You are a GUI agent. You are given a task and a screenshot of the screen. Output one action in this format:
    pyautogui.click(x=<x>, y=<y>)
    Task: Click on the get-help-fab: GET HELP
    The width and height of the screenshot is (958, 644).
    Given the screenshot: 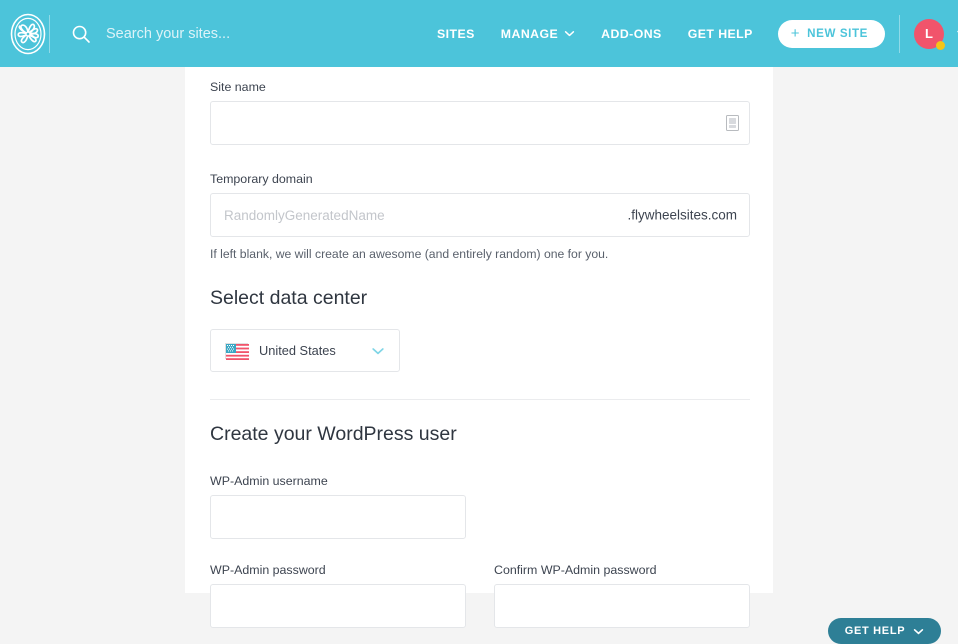 What is the action you would take?
    pyautogui.click(x=884, y=631)
    